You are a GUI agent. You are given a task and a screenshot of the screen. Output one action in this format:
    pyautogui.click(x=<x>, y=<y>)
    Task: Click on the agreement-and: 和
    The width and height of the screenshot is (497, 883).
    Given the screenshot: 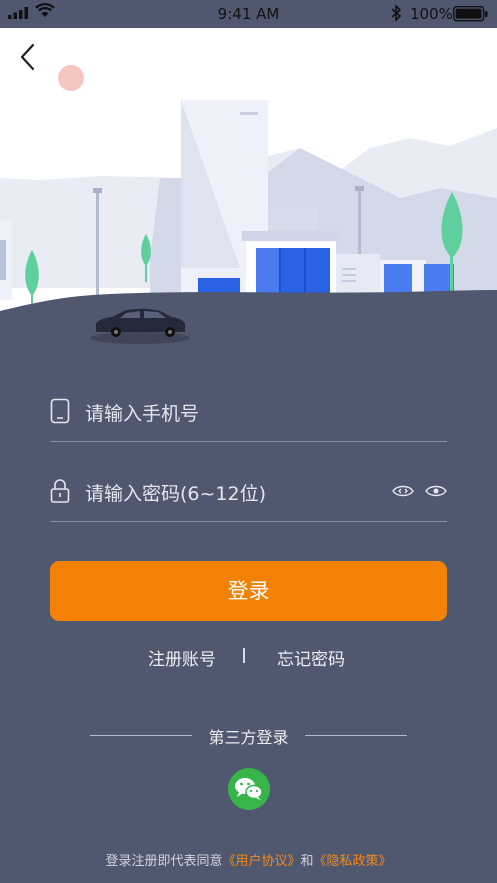 What is the action you would take?
    pyautogui.click(x=307, y=861)
    